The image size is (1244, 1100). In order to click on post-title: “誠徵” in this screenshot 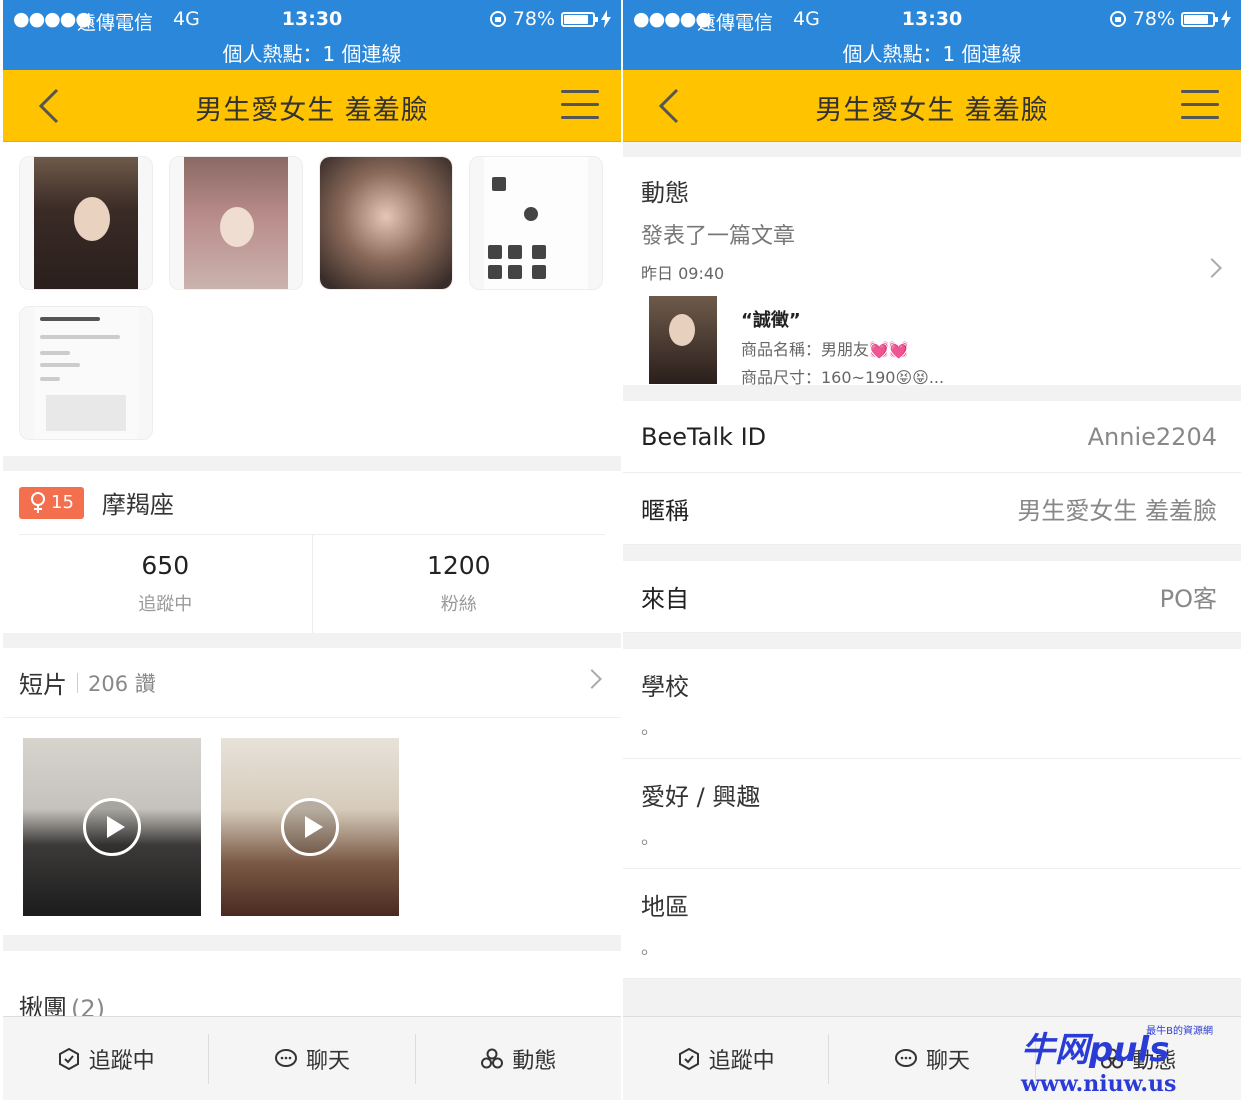, I will do `click(771, 320)`.